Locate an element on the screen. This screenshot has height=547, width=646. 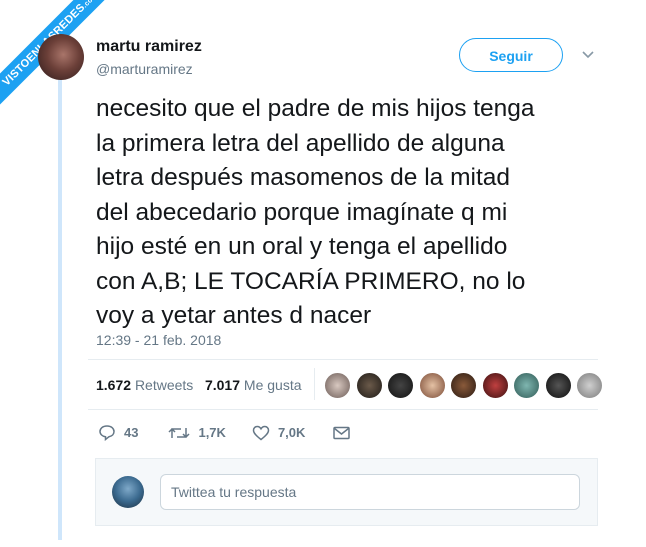
reply-count: 43 is located at coordinates (131, 432).